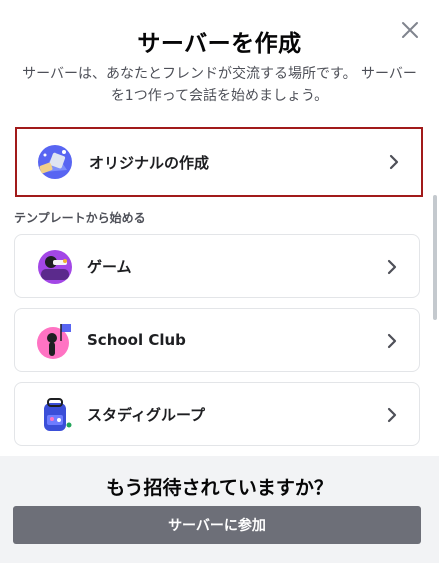  What do you see at coordinates (55, 162) in the screenshot?
I see `create-server-icon` at bounding box center [55, 162].